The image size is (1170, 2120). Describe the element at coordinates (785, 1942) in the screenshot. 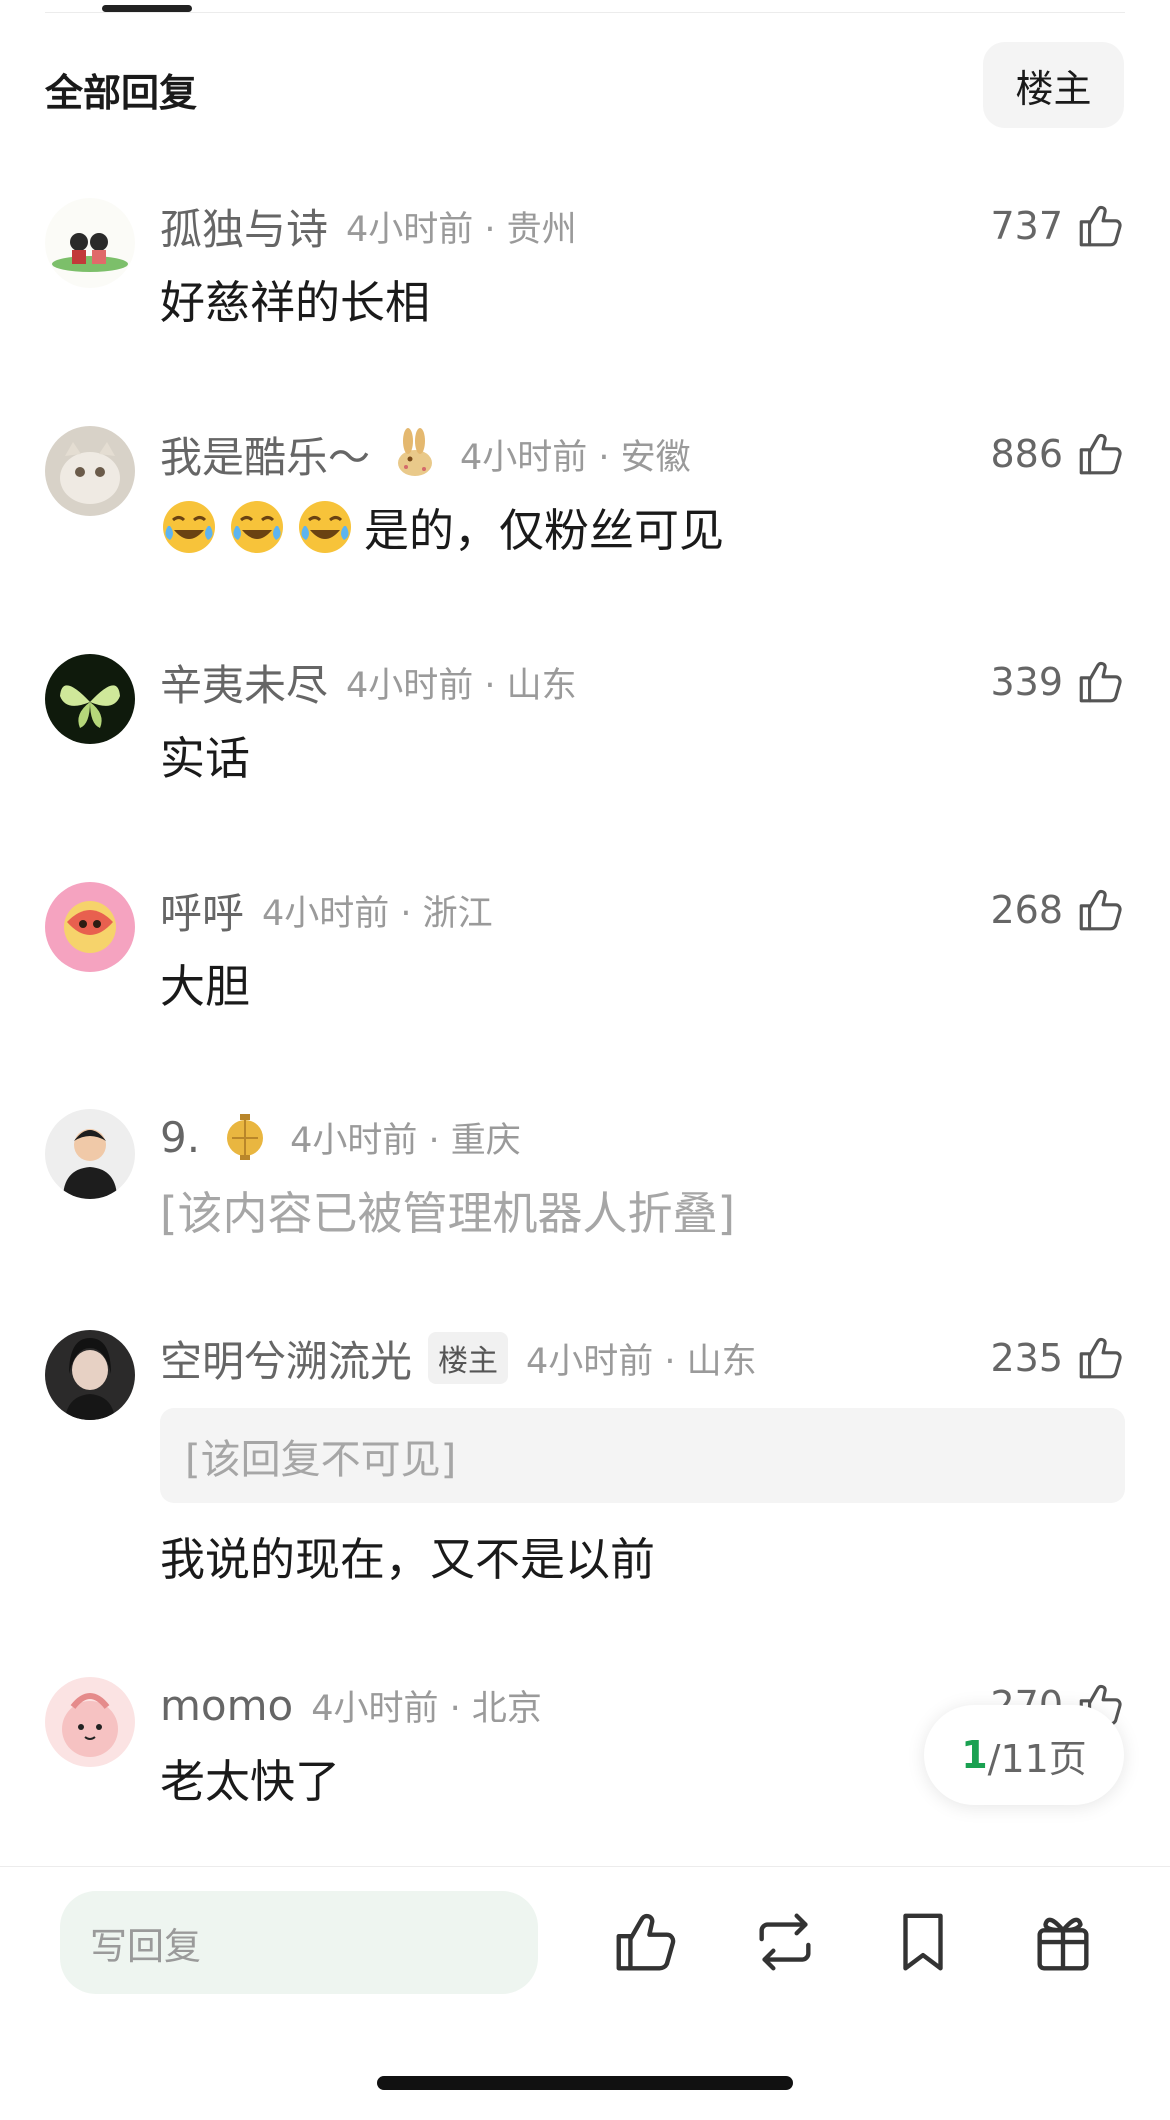

I see `repost-icon` at that location.